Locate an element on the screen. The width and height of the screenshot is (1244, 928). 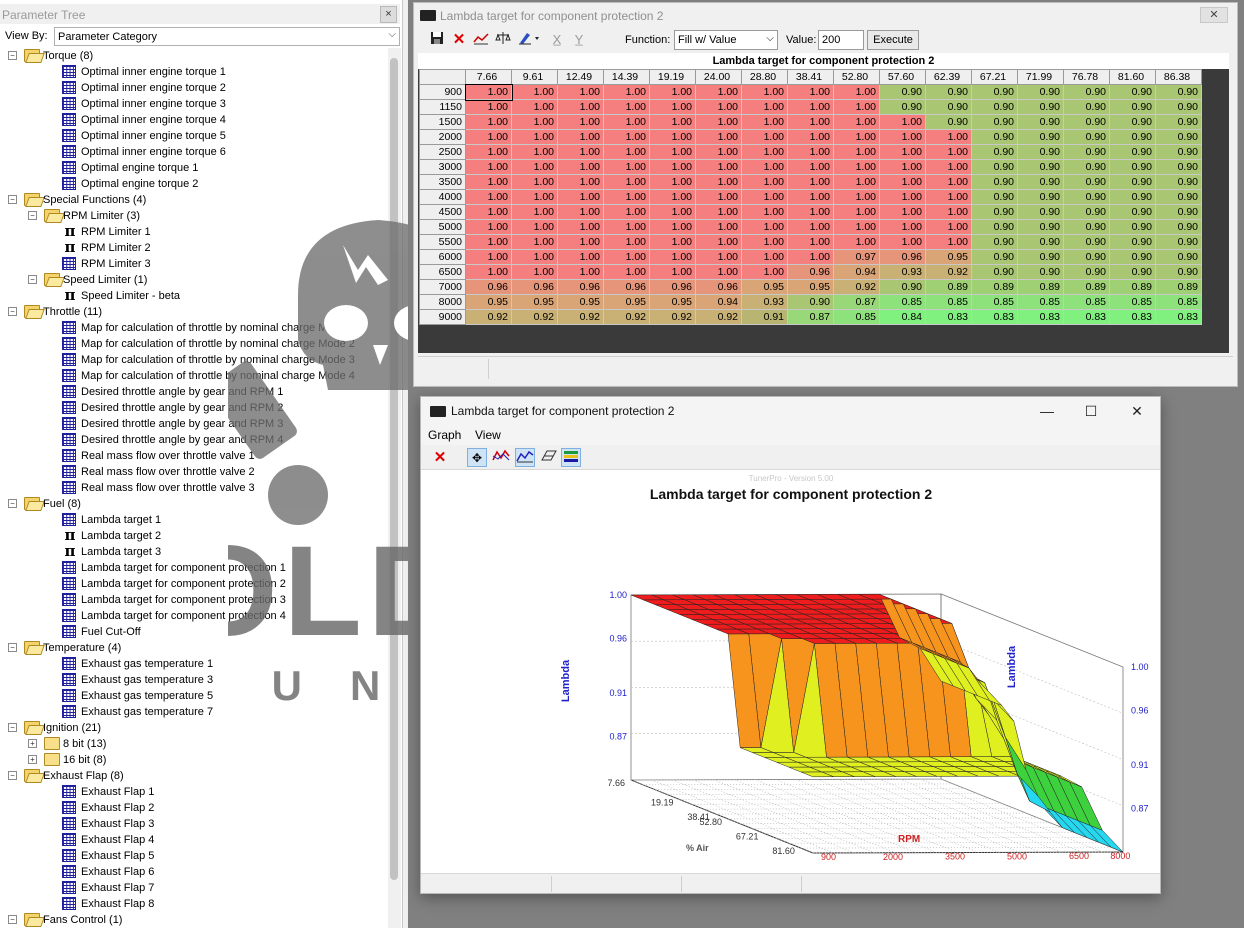
rotate-icon is located at coordinates (501, 457).